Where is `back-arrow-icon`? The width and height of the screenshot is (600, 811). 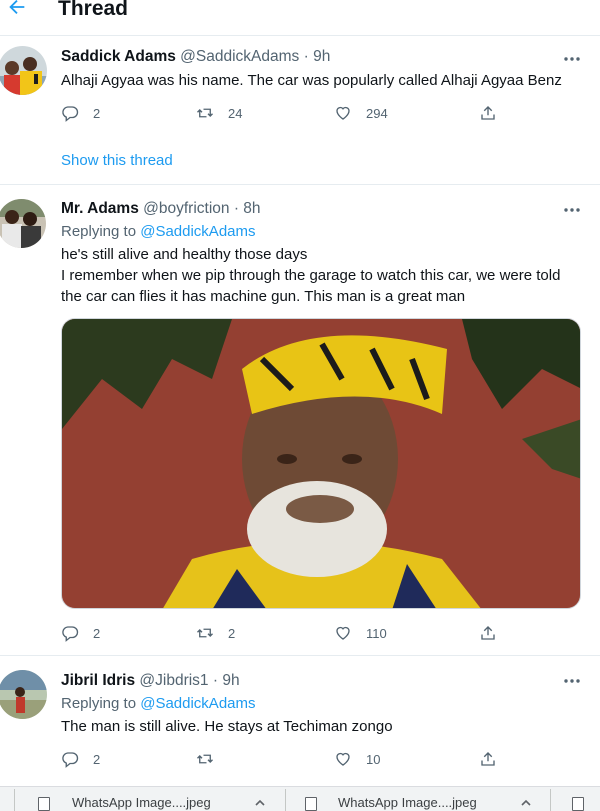
back-arrow-icon is located at coordinates (17, 9).